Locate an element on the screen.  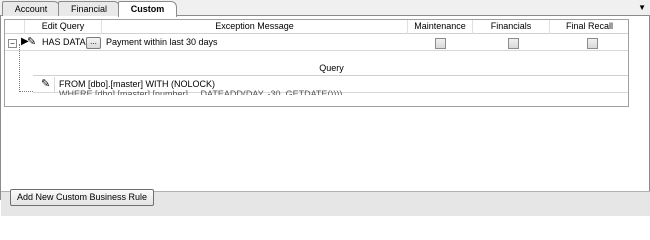
financials-checkbox is located at coordinates (513, 43).